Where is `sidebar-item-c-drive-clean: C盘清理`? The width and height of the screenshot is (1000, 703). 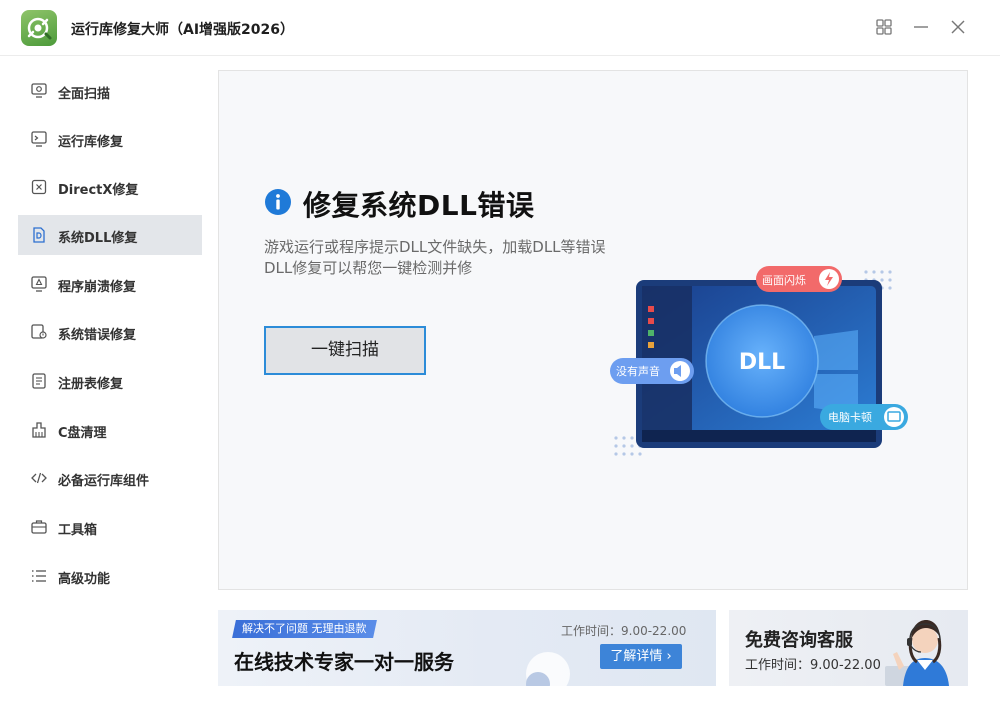
sidebar-item-c-drive-clean: C盘清理 is located at coordinates (110, 430).